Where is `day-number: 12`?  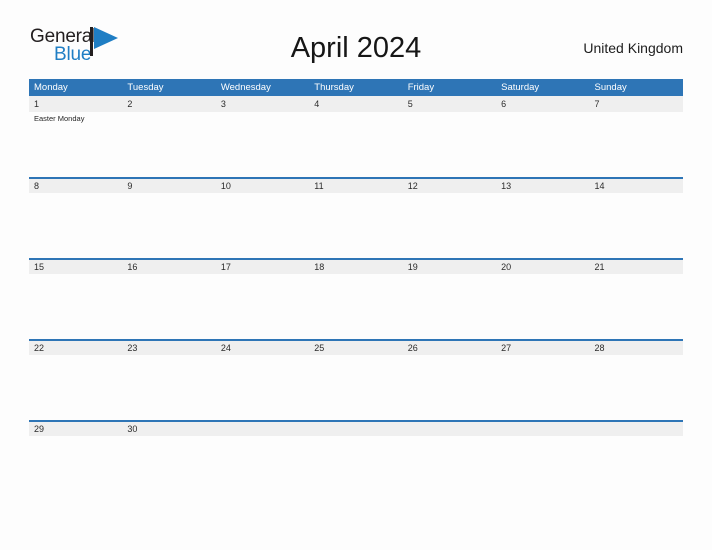 day-number: 12 is located at coordinates (449, 186).